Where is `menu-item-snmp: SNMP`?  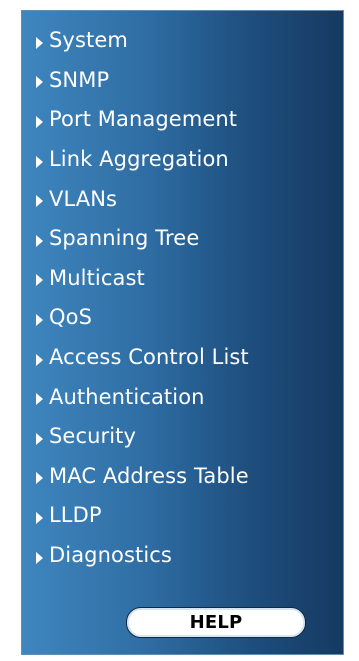 menu-item-snmp: SNMP is located at coordinates (187, 81).